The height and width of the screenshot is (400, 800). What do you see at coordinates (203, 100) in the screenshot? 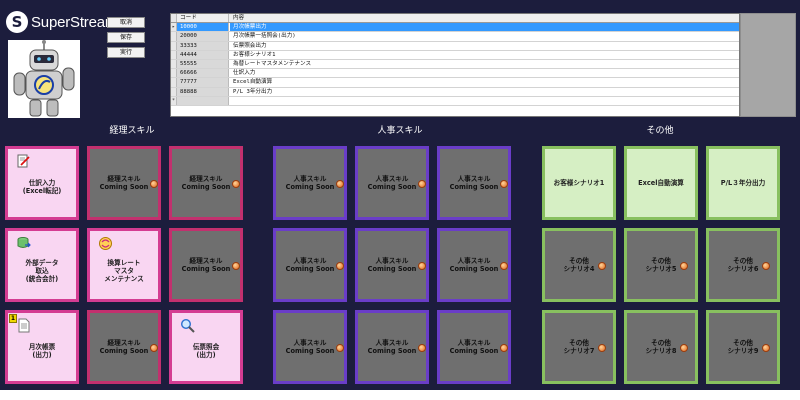
I see `grid-new-row-code` at bounding box center [203, 100].